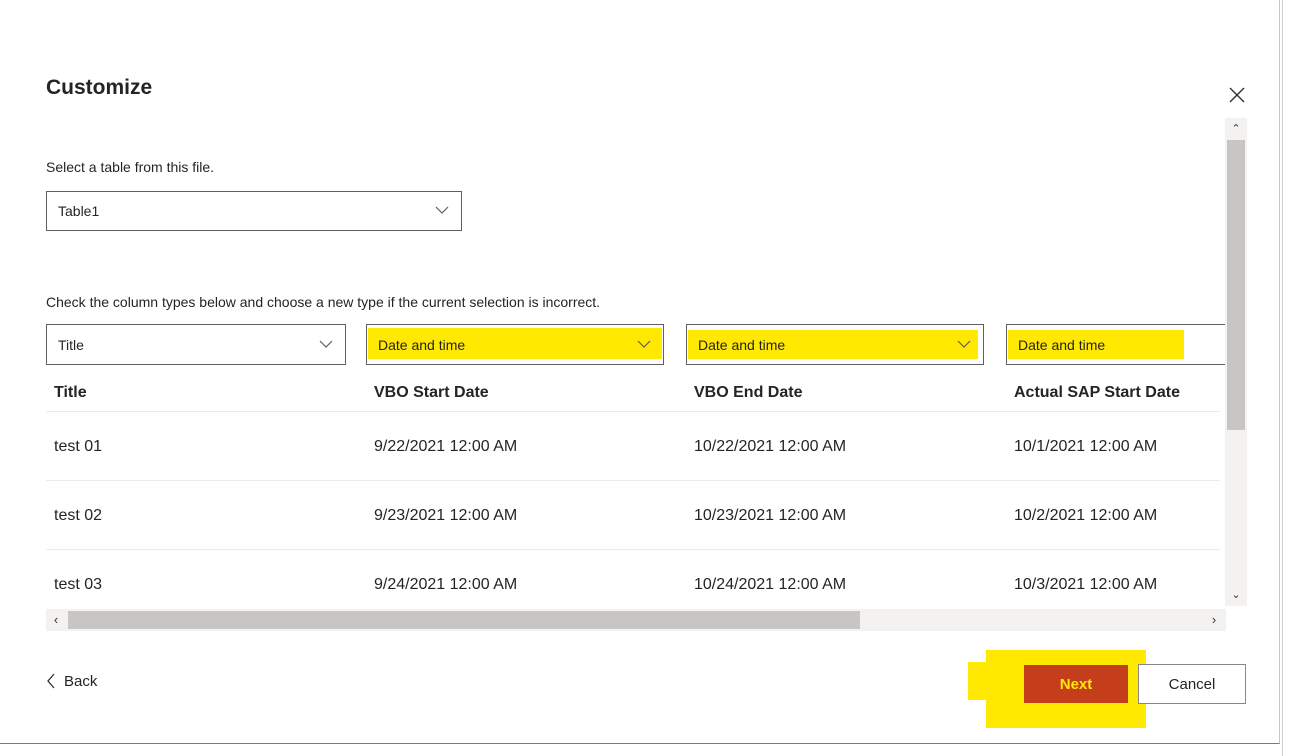 The height and width of the screenshot is (756, 1303). What do you see at coordinates (1192, 684) in the screenshot?
I see `cancel-button: Cancel` at bounding box center [1192, 684].